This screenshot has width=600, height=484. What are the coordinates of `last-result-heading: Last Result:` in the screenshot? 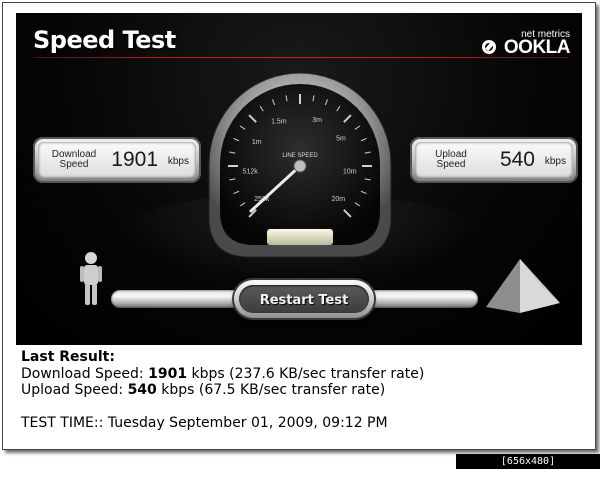 It's located at (68, 357).